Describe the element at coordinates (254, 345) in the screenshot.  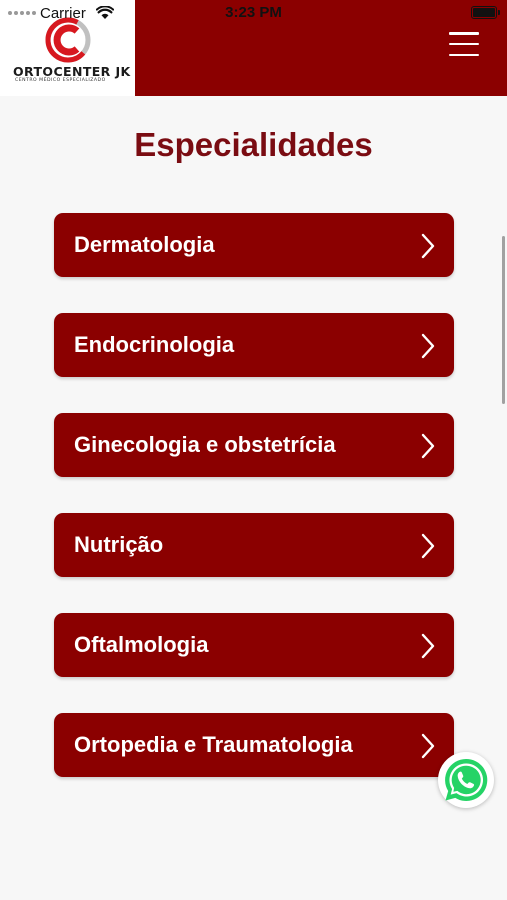
I see `specialty-item-endocrinologia: Endocrinologia` at that location.